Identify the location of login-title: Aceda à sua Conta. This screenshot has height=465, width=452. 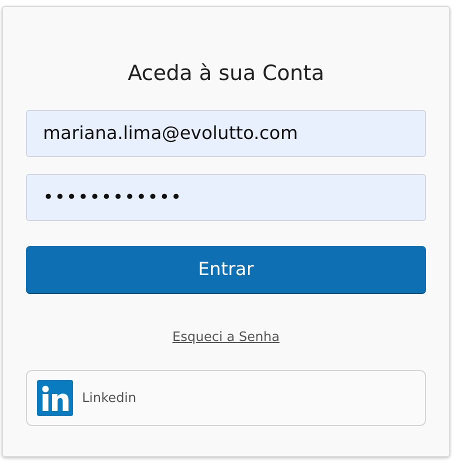
(226, 73).